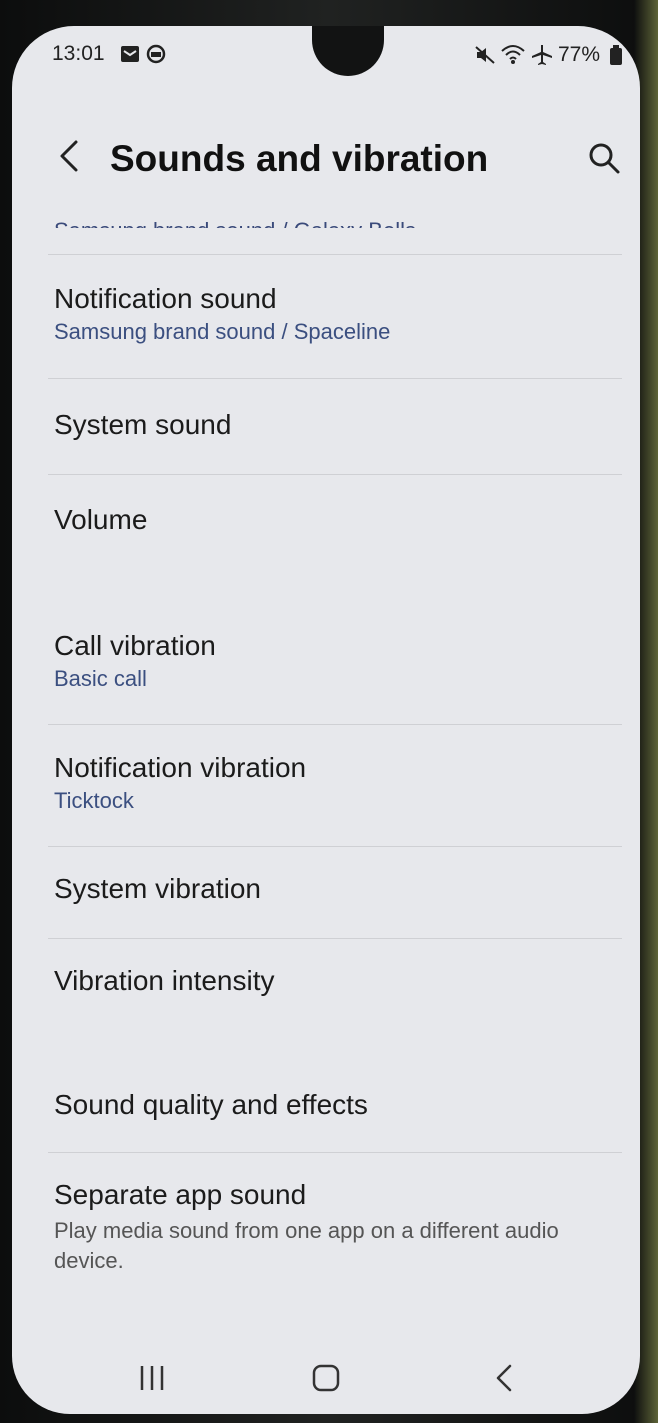  What do you see at coordinates (78, 53) in the screenshot?
I see `status-time: 13:01` at bounding box center [78, 53].